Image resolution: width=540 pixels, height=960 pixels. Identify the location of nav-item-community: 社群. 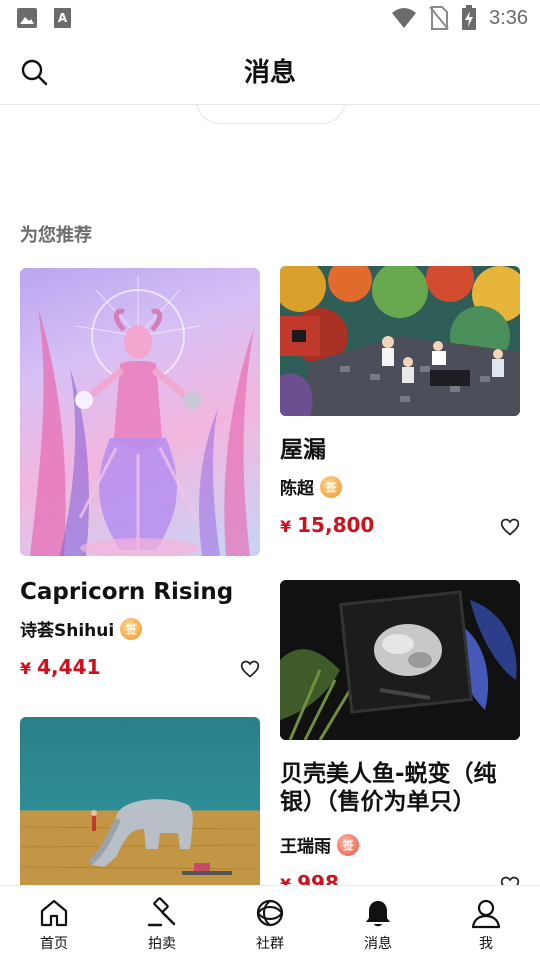
(270, 923).